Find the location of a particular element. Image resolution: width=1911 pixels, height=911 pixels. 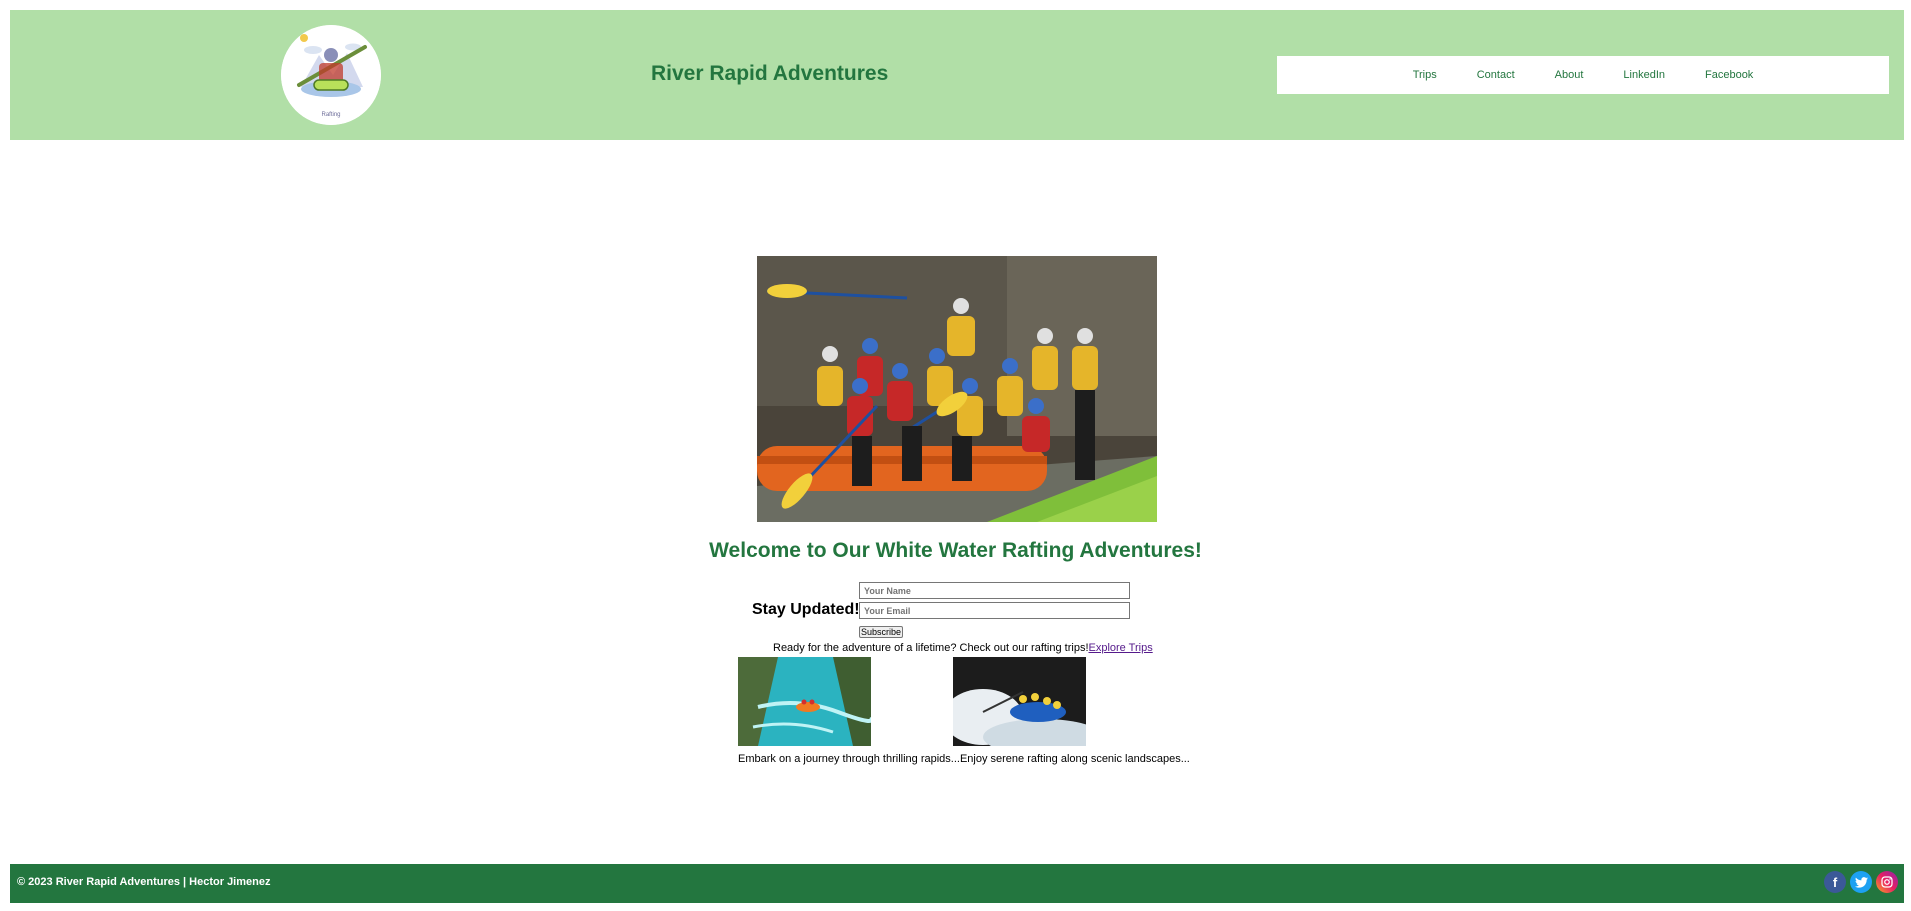

card-image-scenic is located at coordinates (1019, 701).